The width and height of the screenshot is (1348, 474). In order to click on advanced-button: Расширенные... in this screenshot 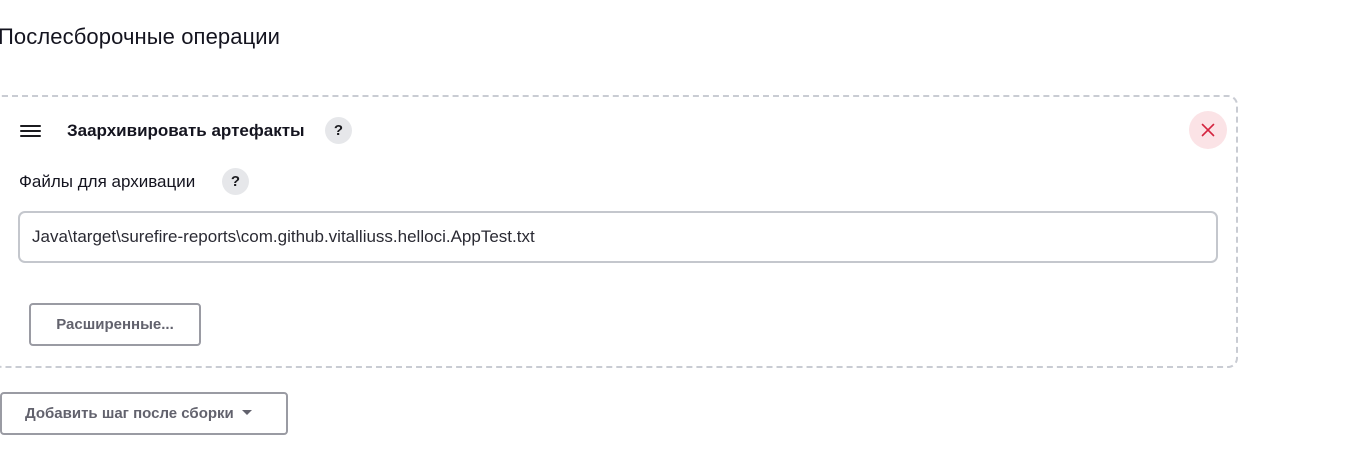, I will do `click(115, 324)`.